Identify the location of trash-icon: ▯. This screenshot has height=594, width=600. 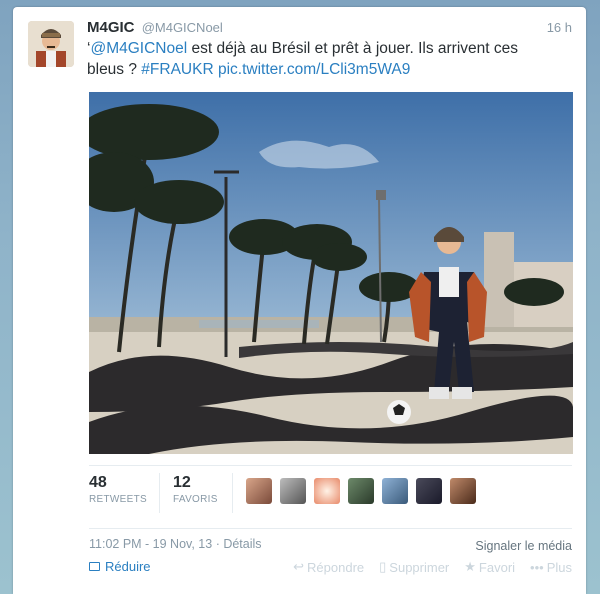
(383, 566).